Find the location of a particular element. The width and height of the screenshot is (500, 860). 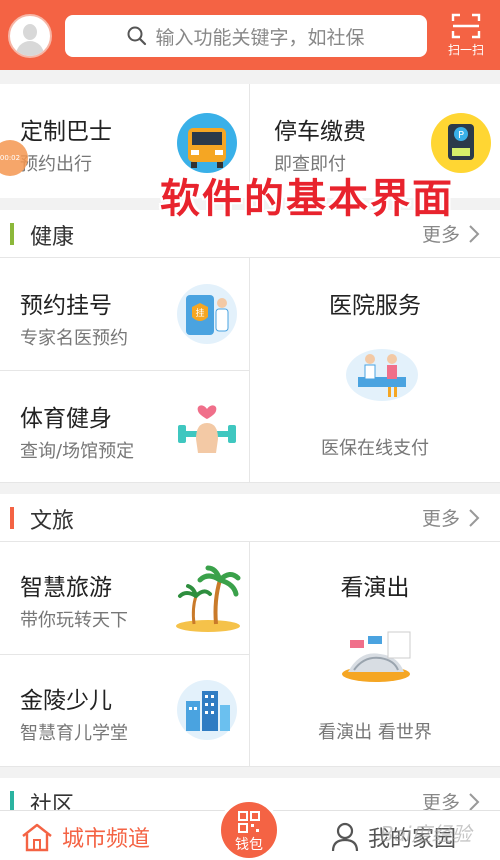

svg-text: P is located at coordinates (461, 135).